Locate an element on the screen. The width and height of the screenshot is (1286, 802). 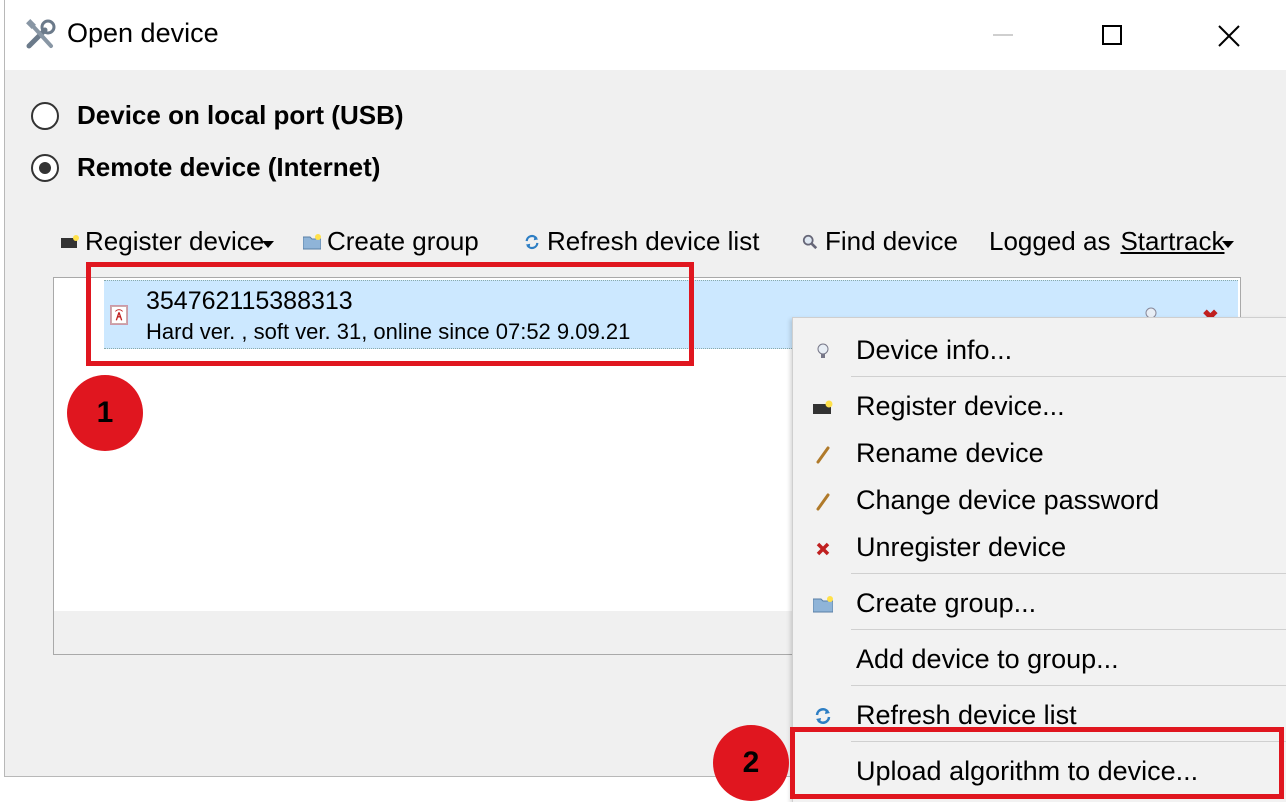
create-group-button: Create group is located at coordinates (391, 241).